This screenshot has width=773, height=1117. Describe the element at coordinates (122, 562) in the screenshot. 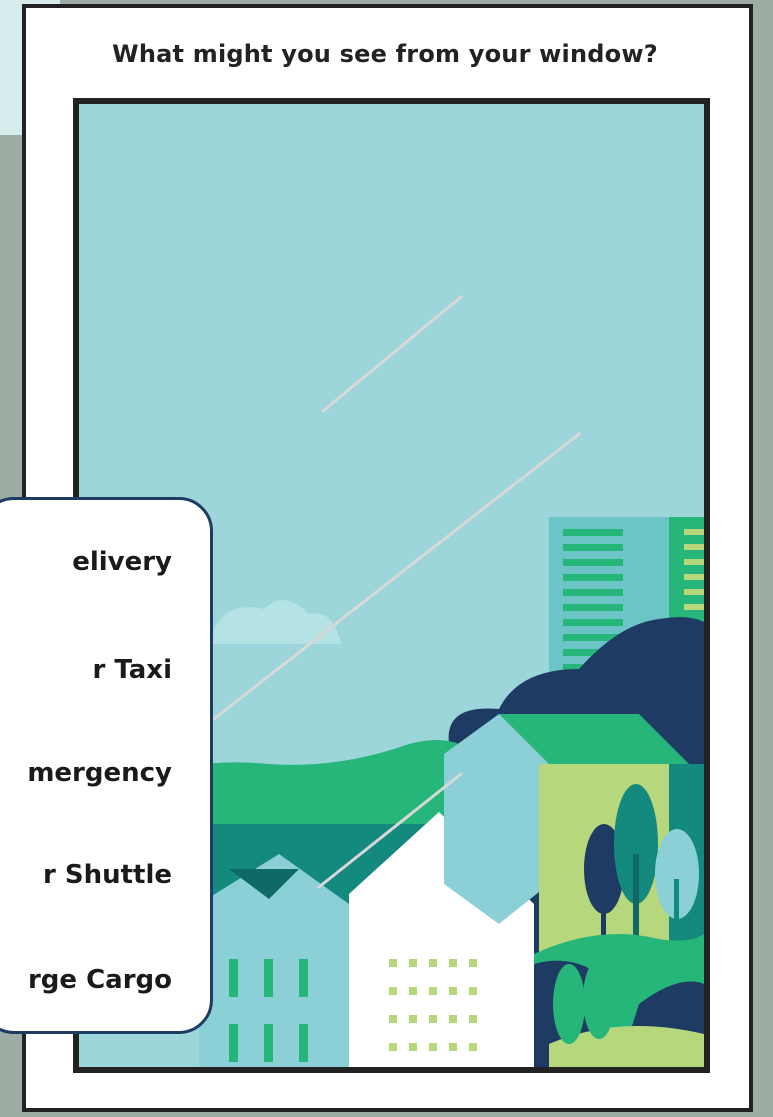

I see `option-label: elivery` at that location.